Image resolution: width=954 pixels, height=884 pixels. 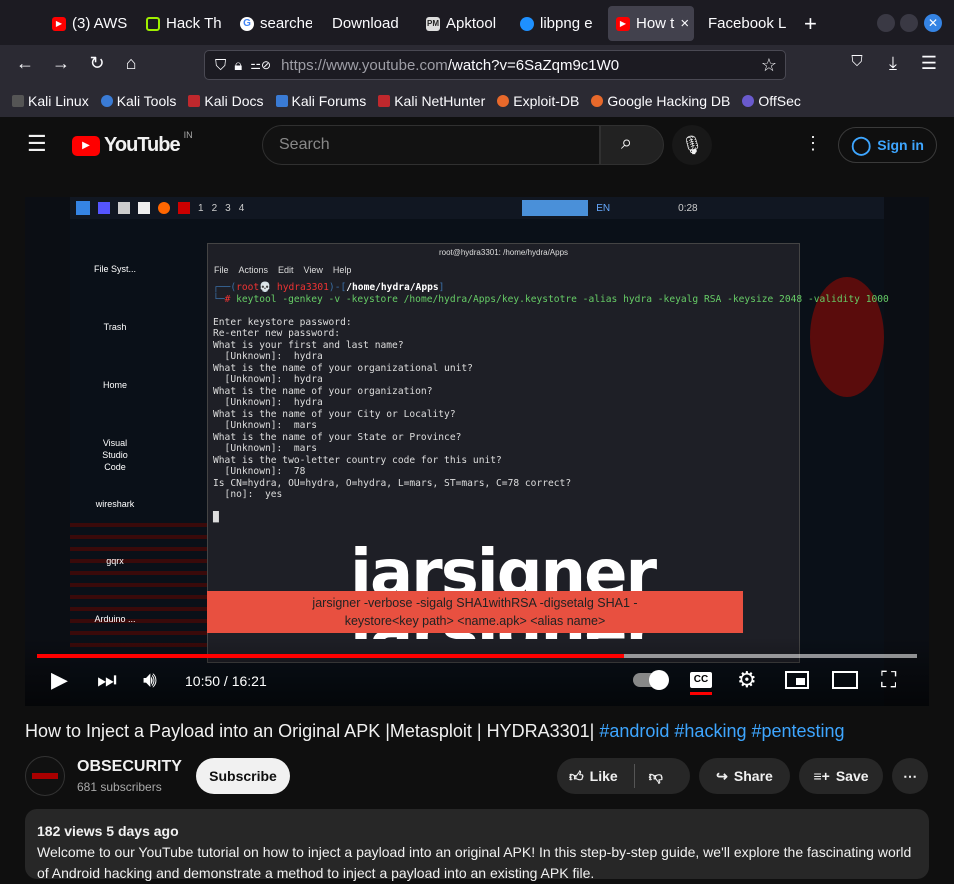 I want to click on bookmark-kali-docs: Kali Docs, so click(x=226, y=101).